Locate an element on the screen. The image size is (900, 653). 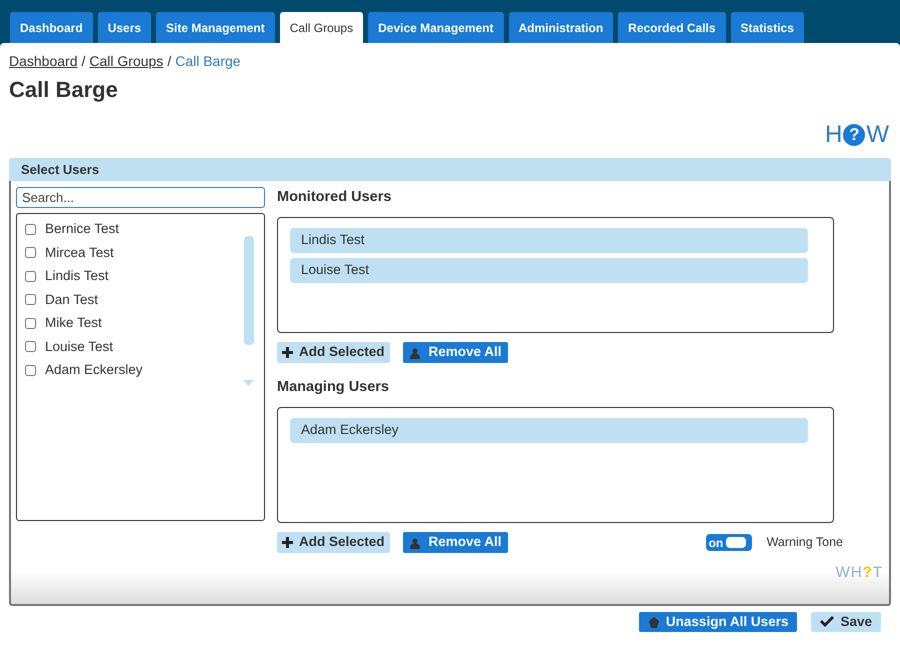
member-item: Adam Eckersley is located at coordinates (549, 430).